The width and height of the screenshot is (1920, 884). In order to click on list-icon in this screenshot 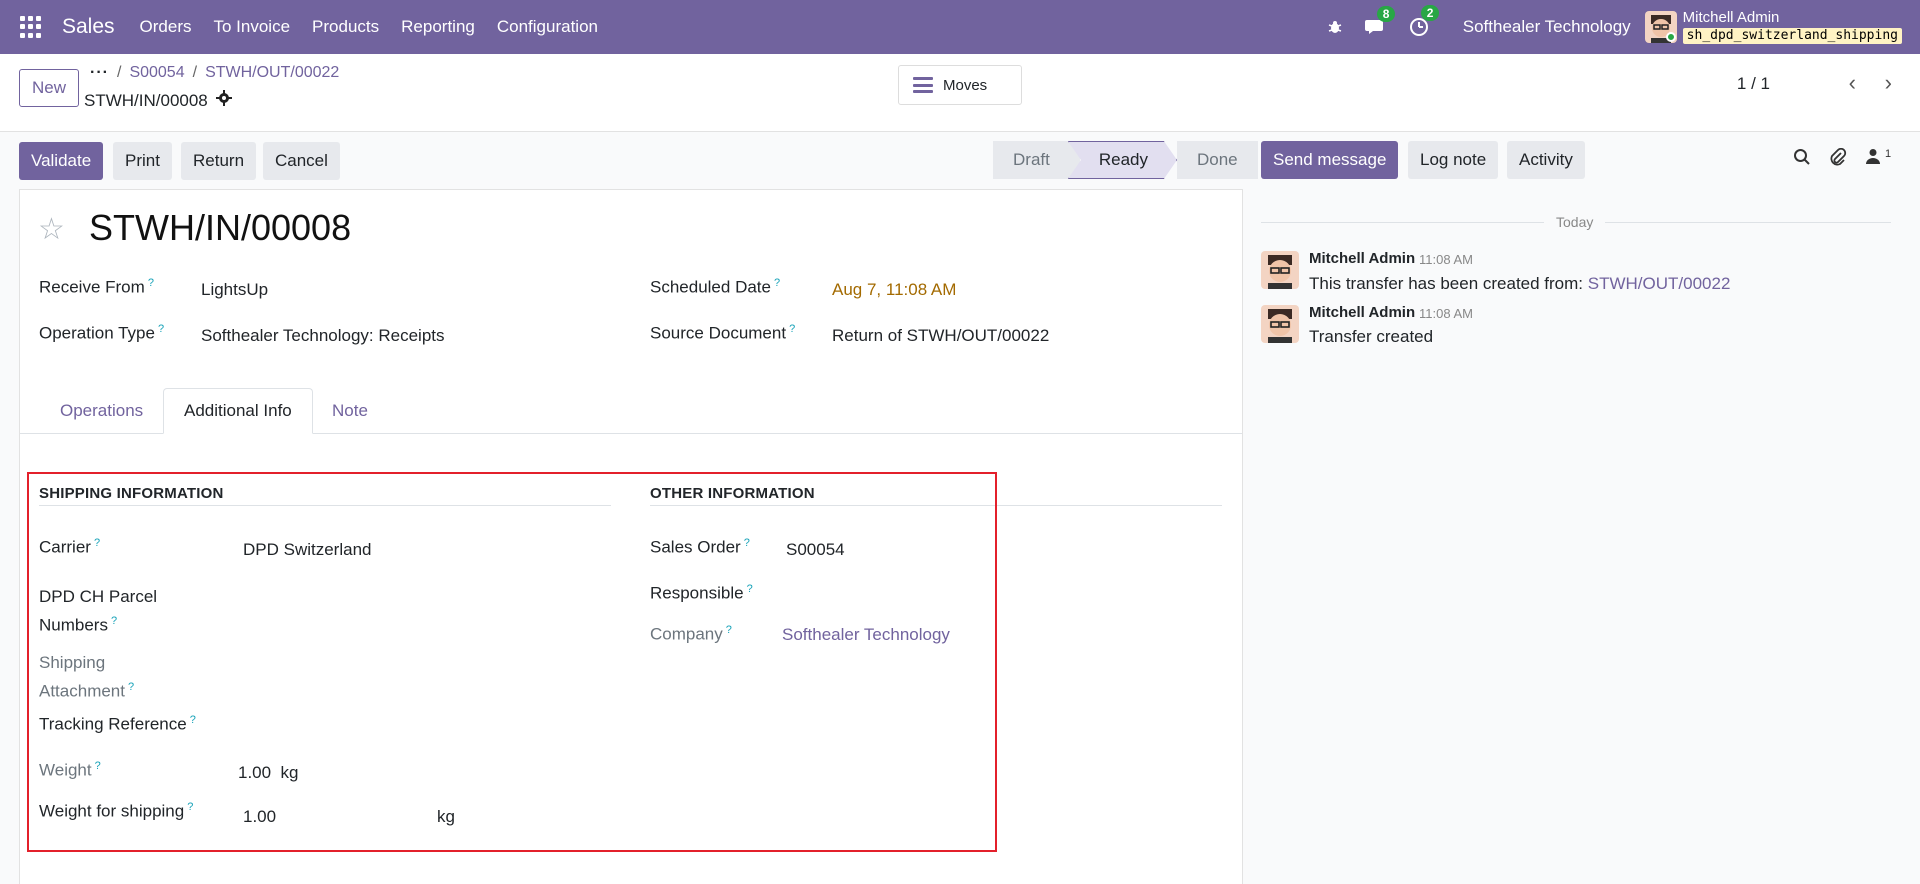, I will do `click(923, 85)`.